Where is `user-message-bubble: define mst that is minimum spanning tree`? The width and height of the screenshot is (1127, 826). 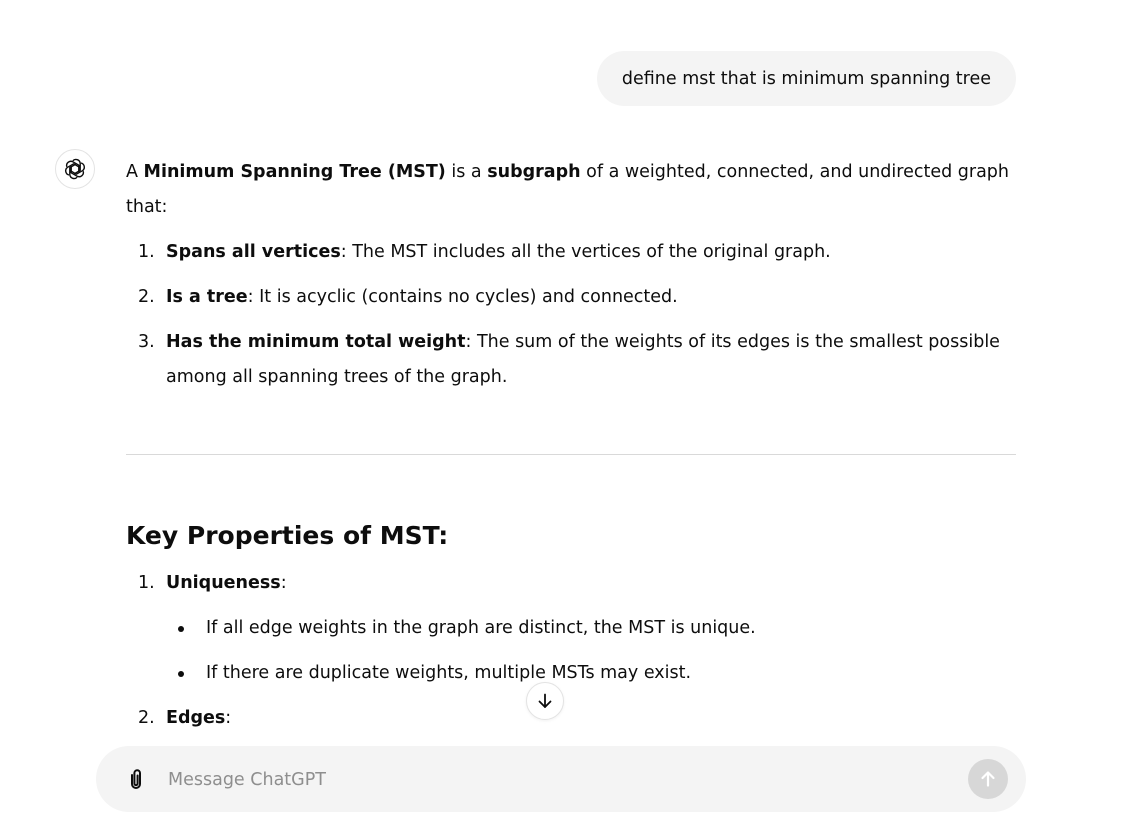 user-message-bubble: define mst that is minimum spanning tree is located at coordinates (806, 78).